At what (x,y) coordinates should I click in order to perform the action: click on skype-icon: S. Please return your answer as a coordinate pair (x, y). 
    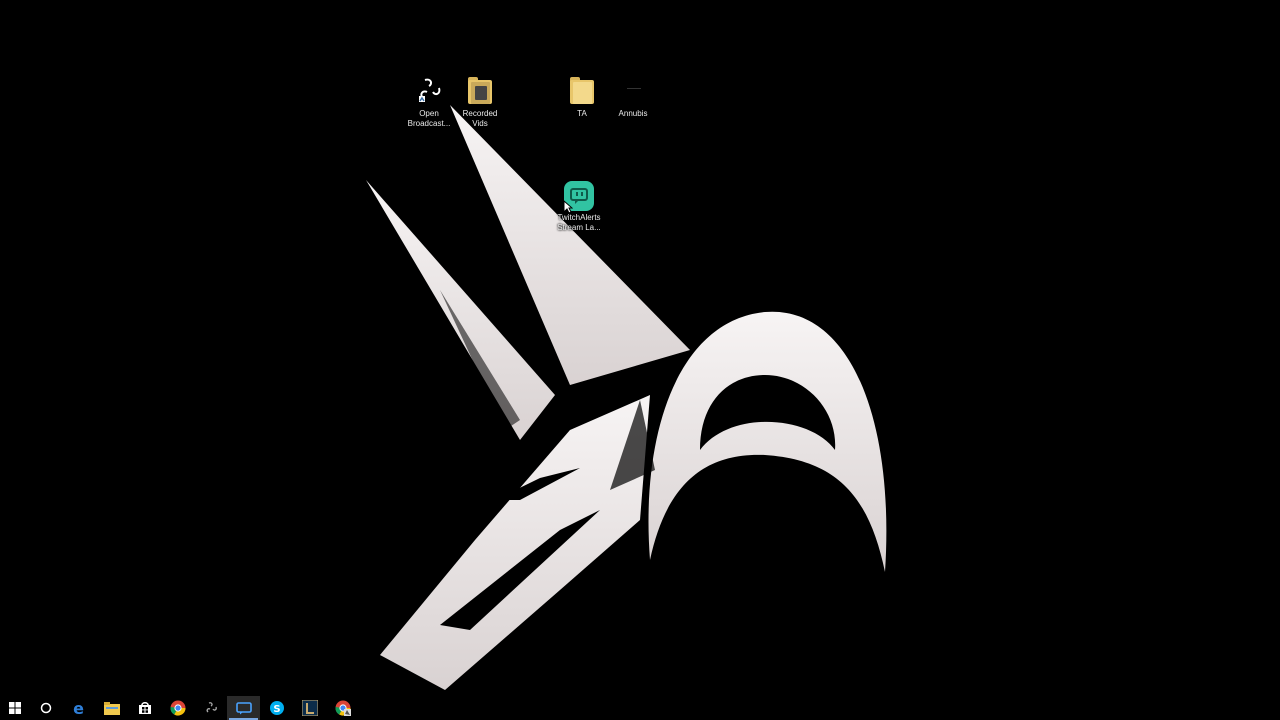
    Looking at the image, I should click on (276, 708).